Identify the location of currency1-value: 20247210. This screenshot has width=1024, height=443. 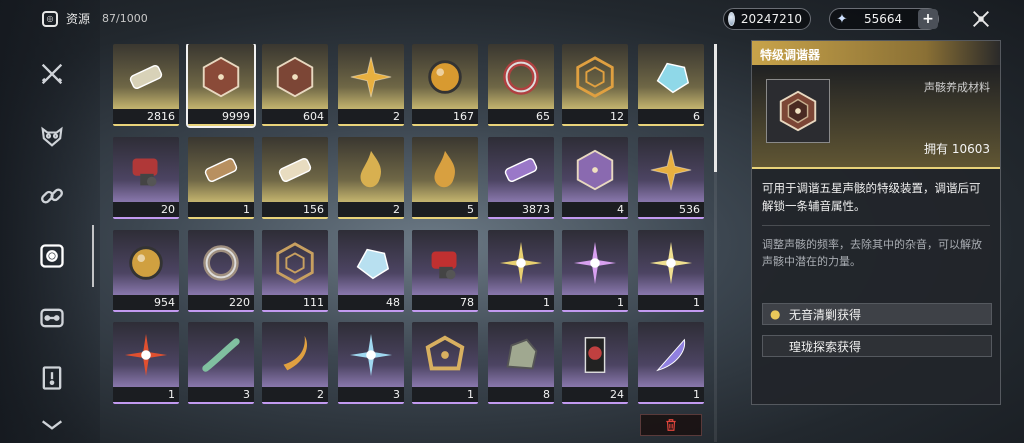
(771, 19).